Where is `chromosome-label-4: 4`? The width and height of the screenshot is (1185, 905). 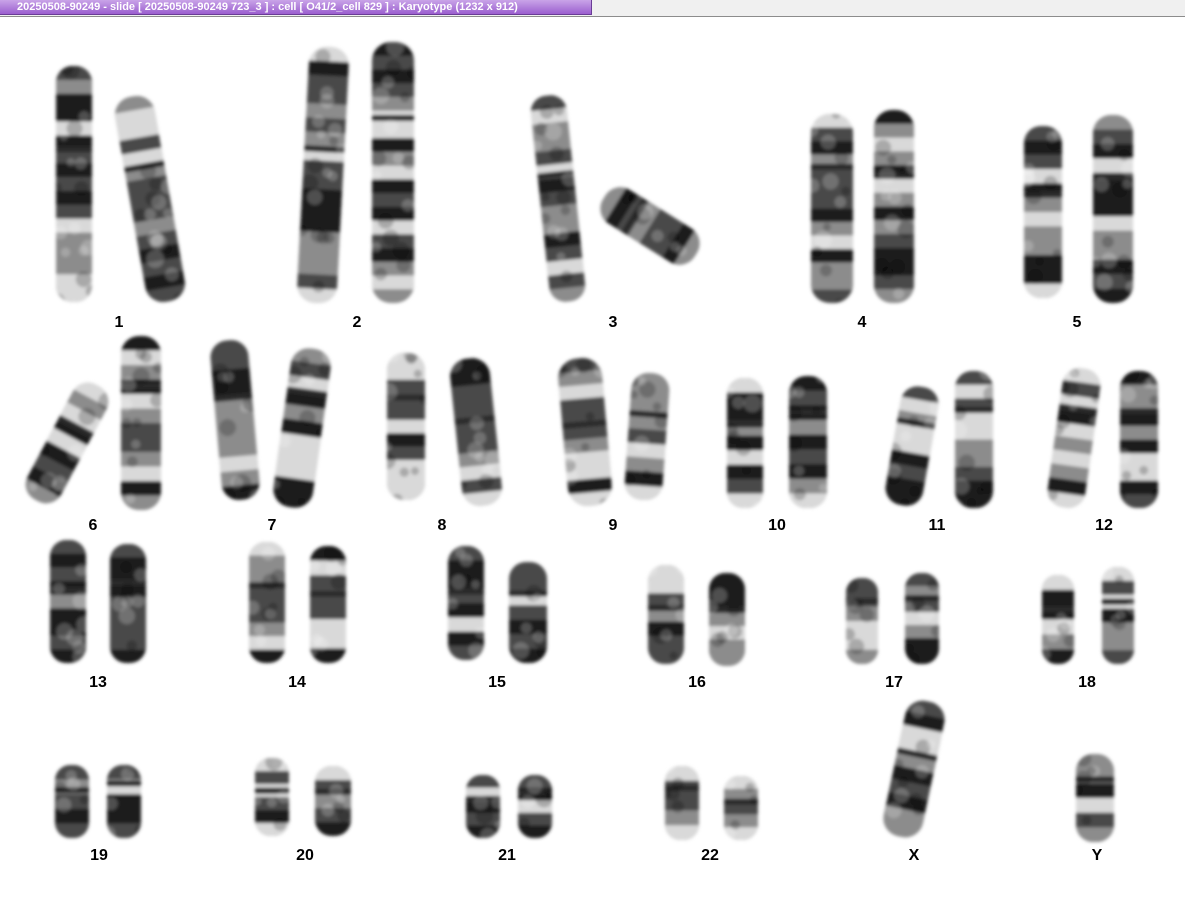
chromosome-label-4: 4 is located at coordinates (862, 322).